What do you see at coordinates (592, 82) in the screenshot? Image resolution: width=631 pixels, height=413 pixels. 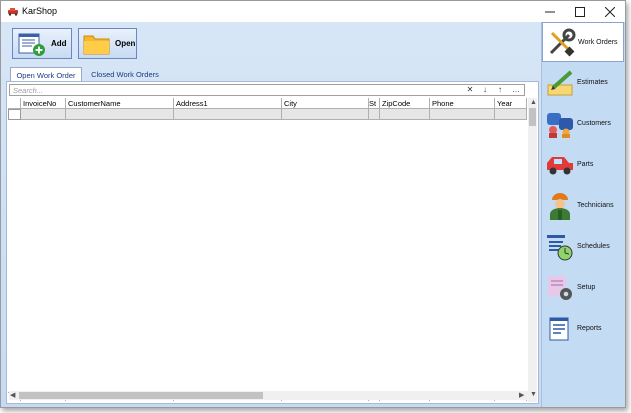 I see `sidebar-item-label: Estimates` at bounding box center [592, 82].